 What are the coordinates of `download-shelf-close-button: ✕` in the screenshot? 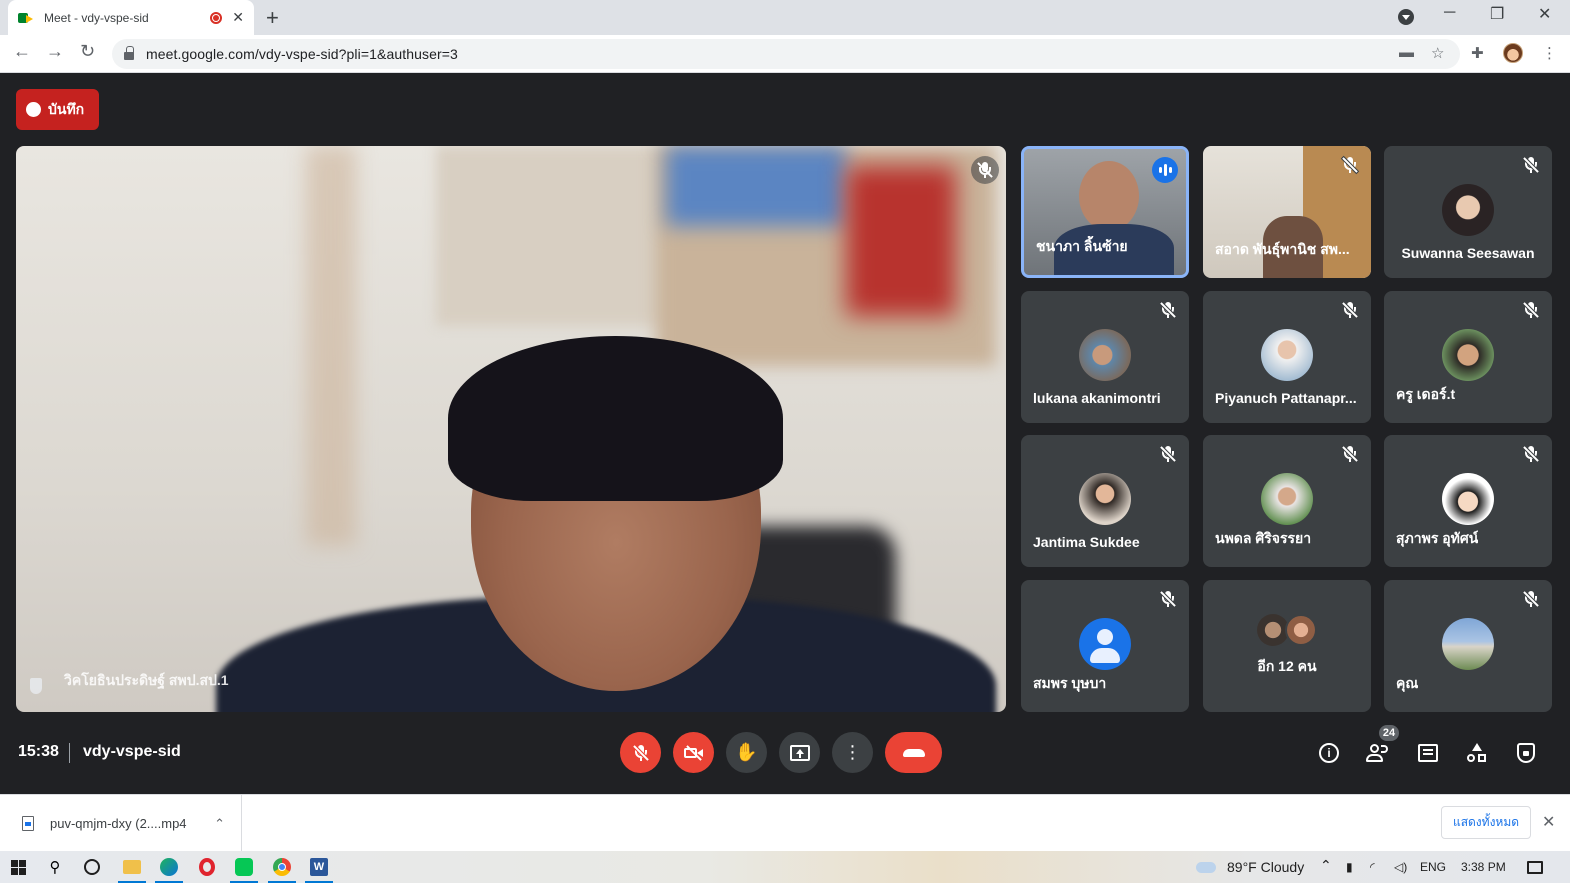 It's located at (1548, 822).